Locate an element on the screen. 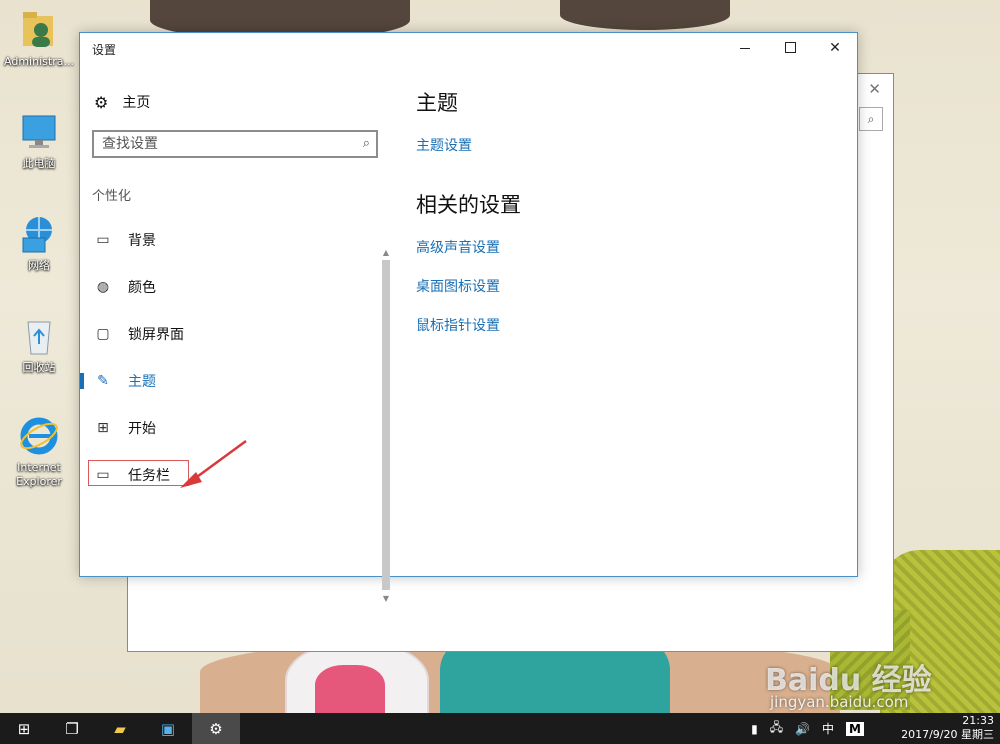 The width and height of the screenshot is (1000, 744). nav-item-lock-screen: ▢ 锁屏界面 is located at coordinates (230, 334).